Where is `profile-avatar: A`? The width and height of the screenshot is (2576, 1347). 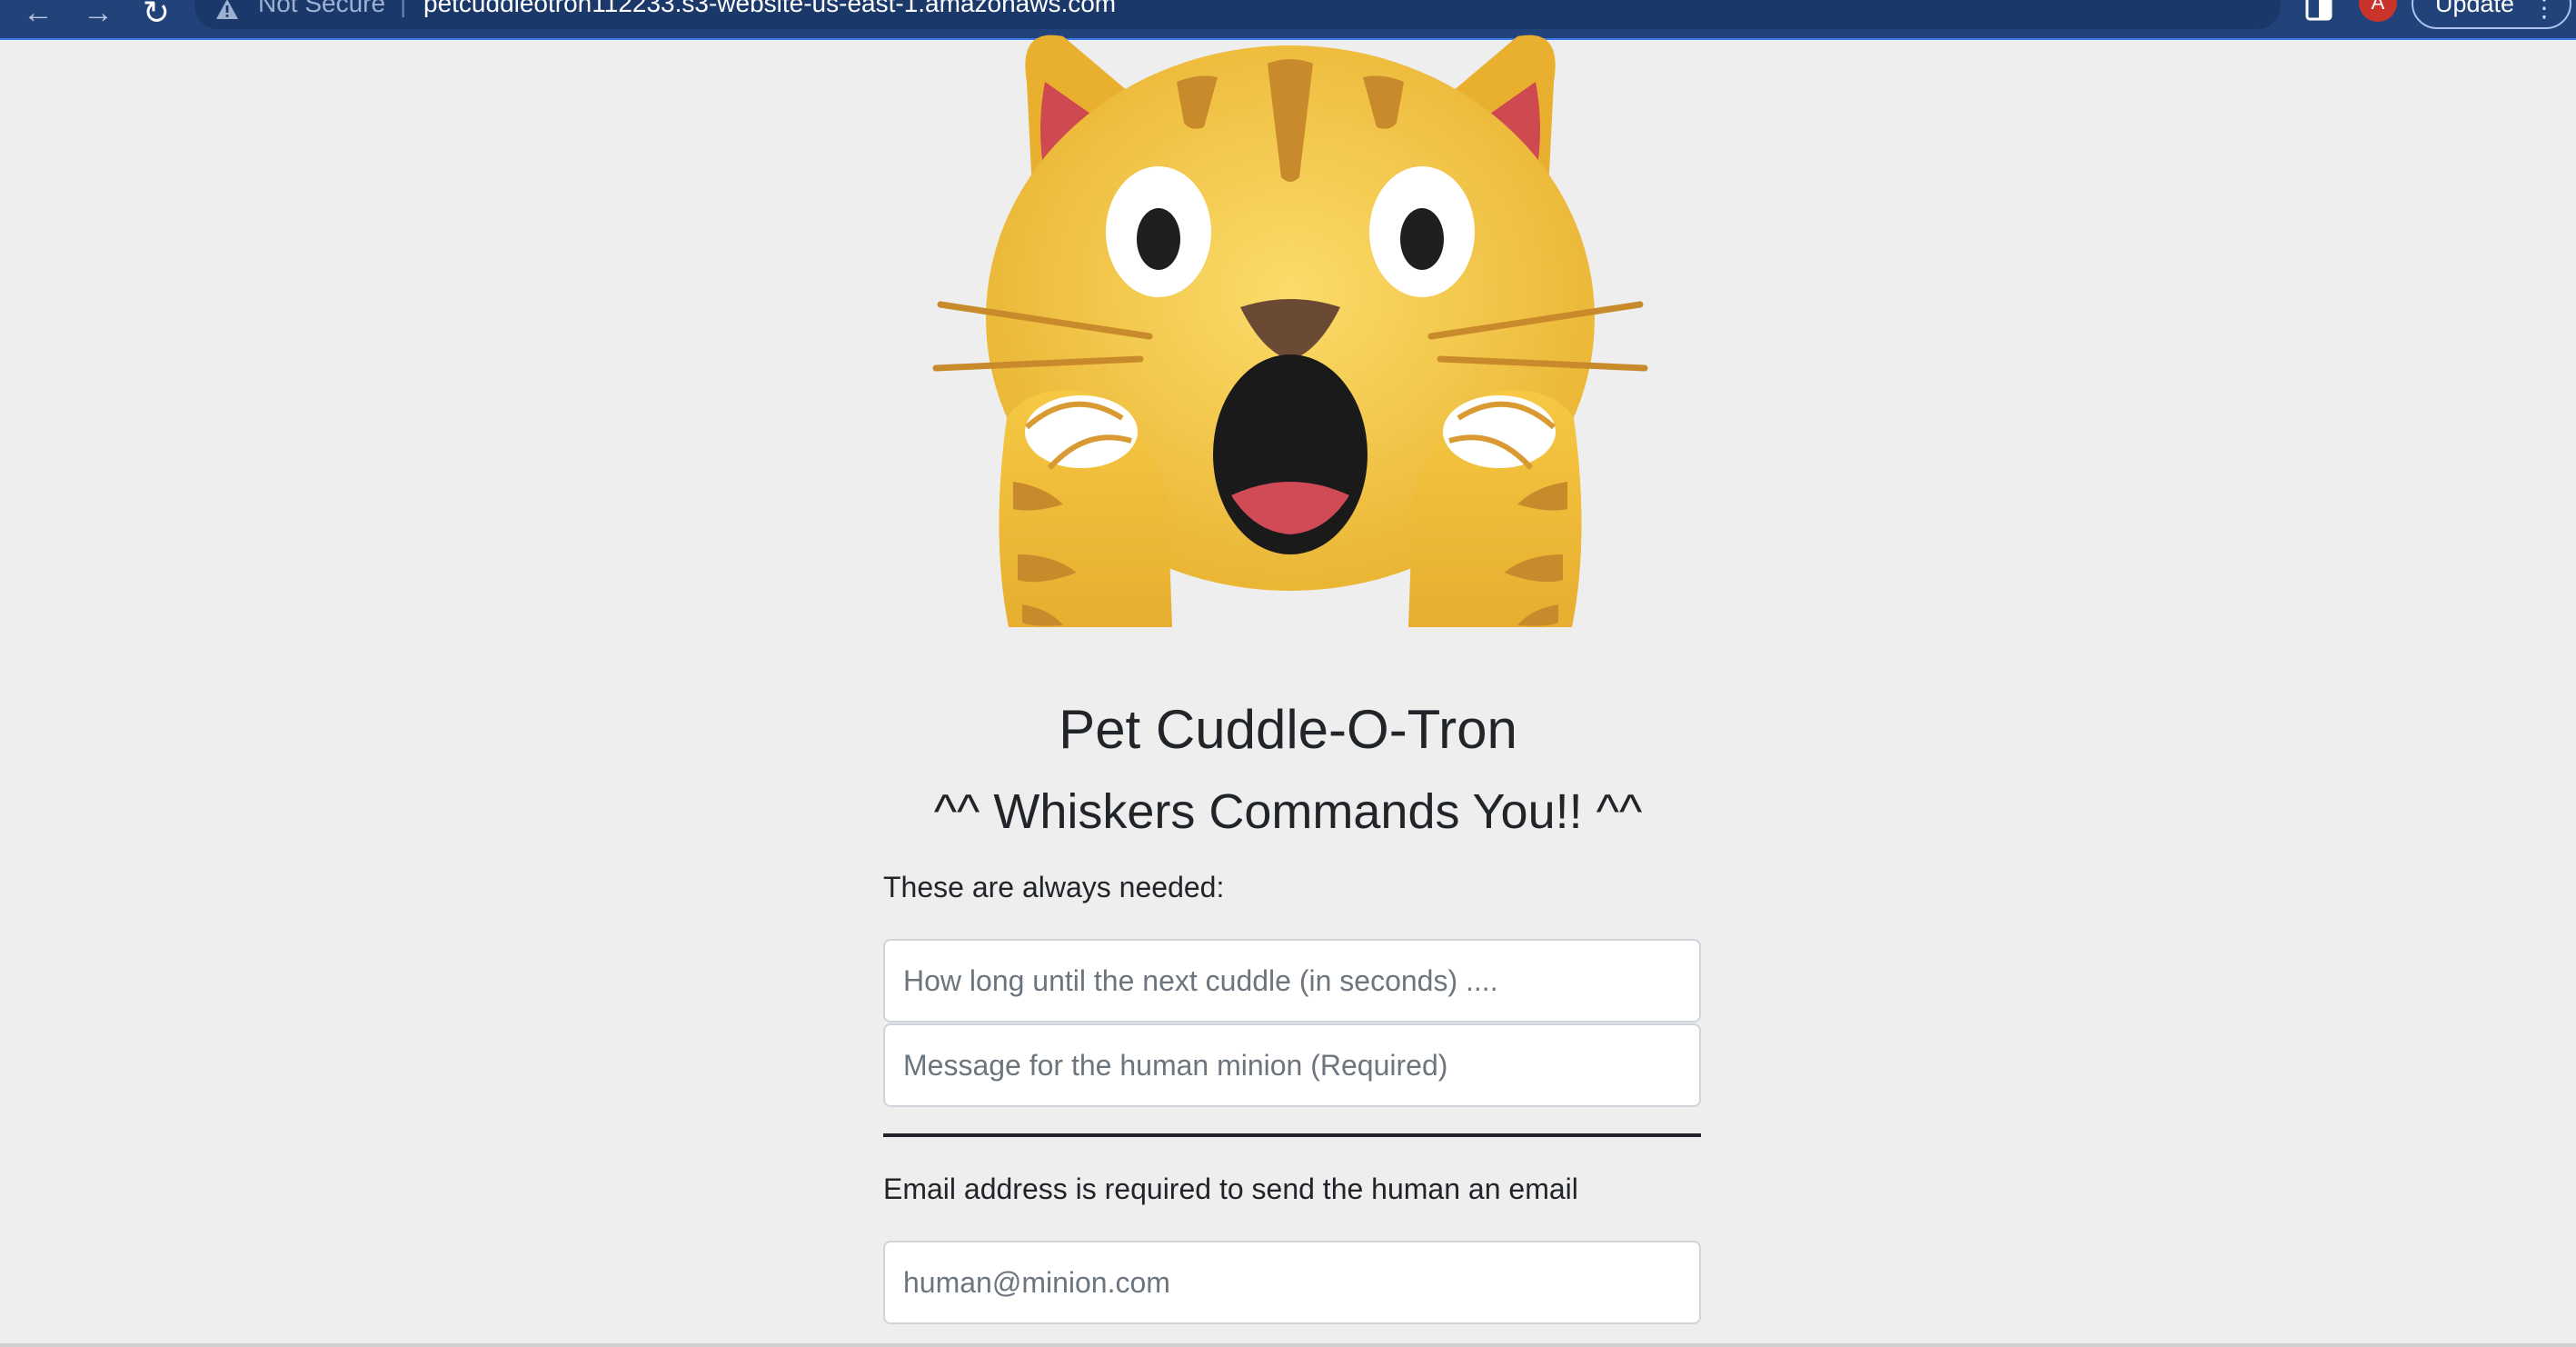
profile-avatar: A is located at coordinates (2378, 11).